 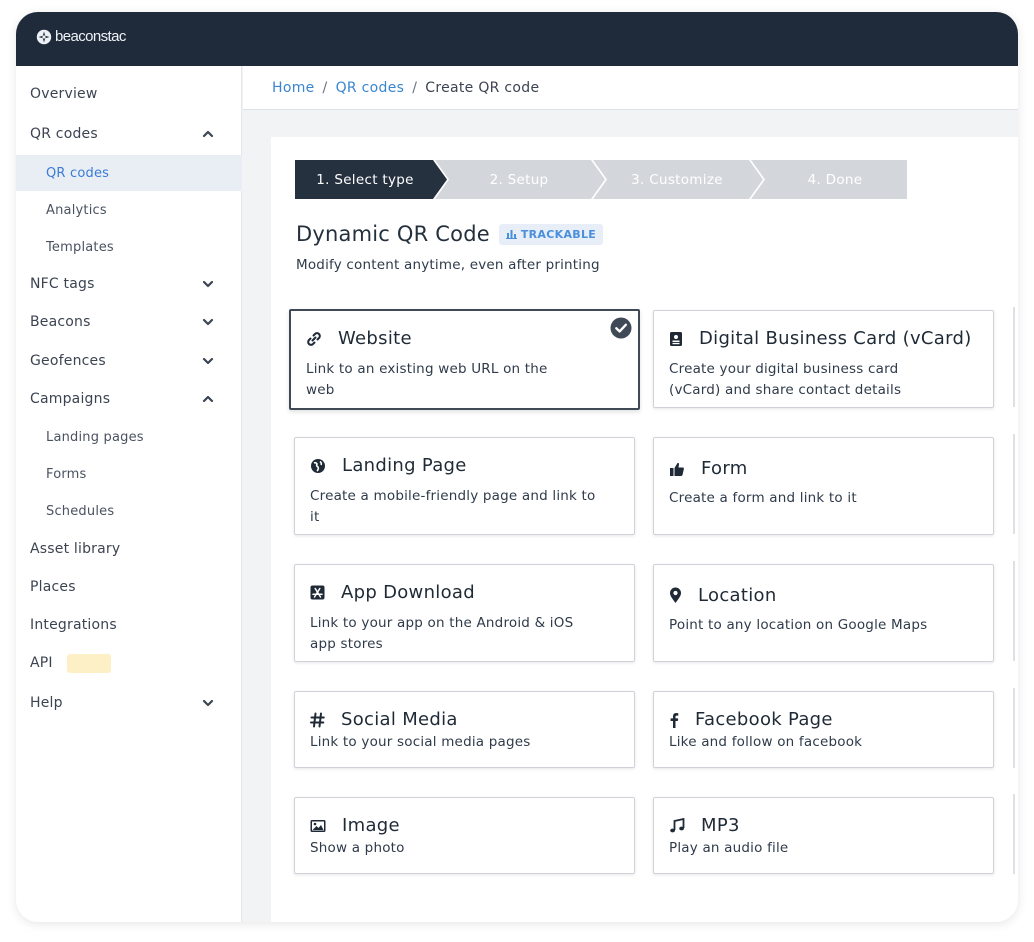 What do you see at coordinates (370, 88) in the screenshot?
I see `breadcrumb-qr-codes: QR codes` at bounding box center [370, 88].